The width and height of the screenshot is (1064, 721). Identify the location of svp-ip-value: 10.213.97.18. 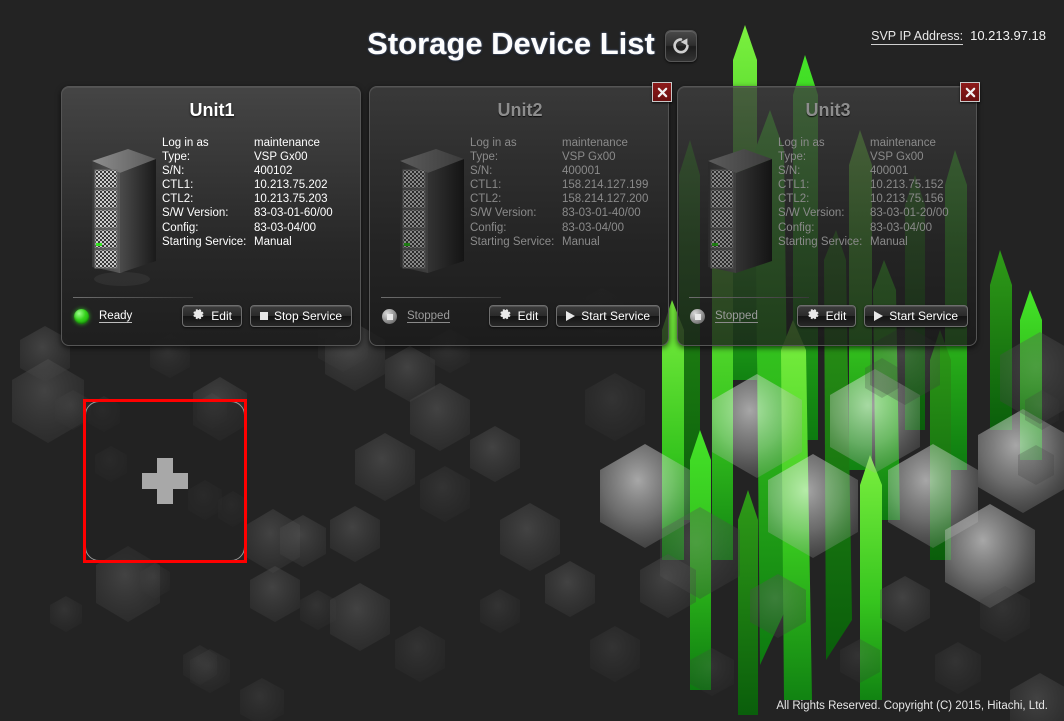
(1008, 35).